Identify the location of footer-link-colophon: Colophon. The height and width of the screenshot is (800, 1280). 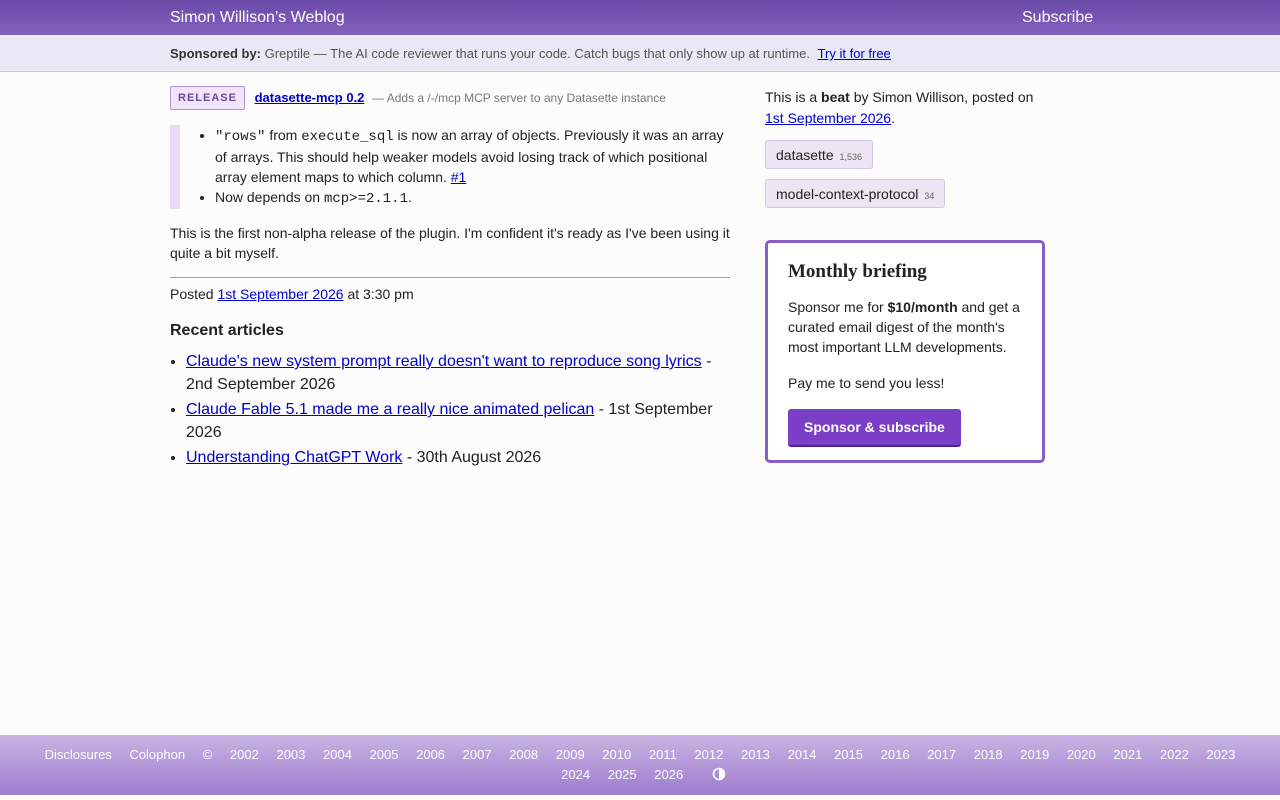
(157, 754).